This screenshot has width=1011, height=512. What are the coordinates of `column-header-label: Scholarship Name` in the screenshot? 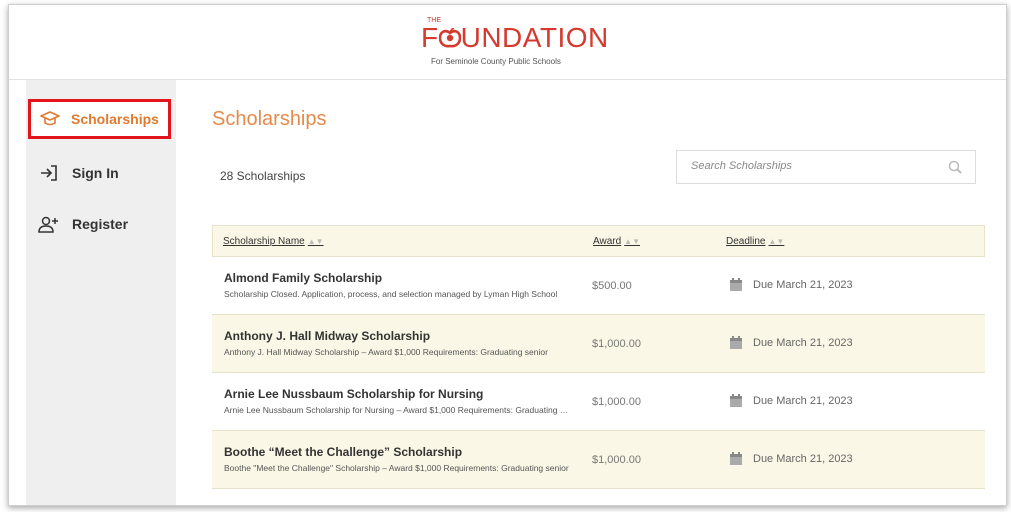 It's located at (264, 241).